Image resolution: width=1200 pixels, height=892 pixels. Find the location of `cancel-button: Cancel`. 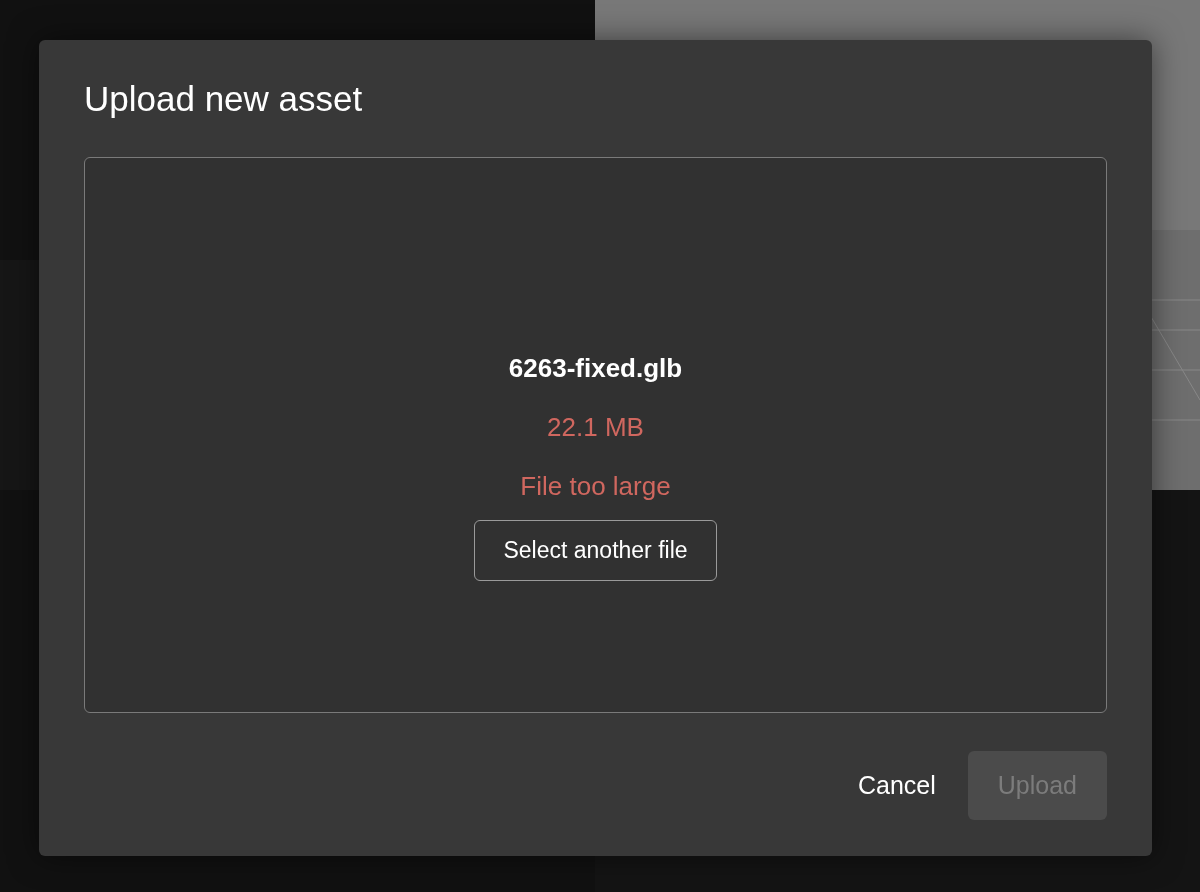

cancel-button: Cancel is located at coordinates (896, 785).